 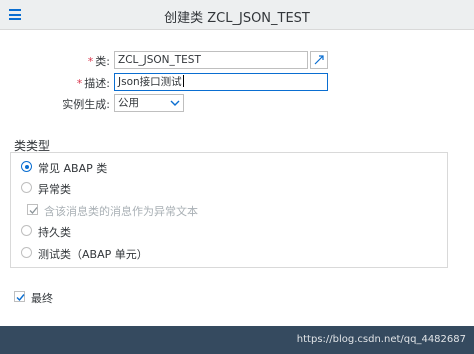 I want to click on class-label: * 类:, so click(x=98, y=61).